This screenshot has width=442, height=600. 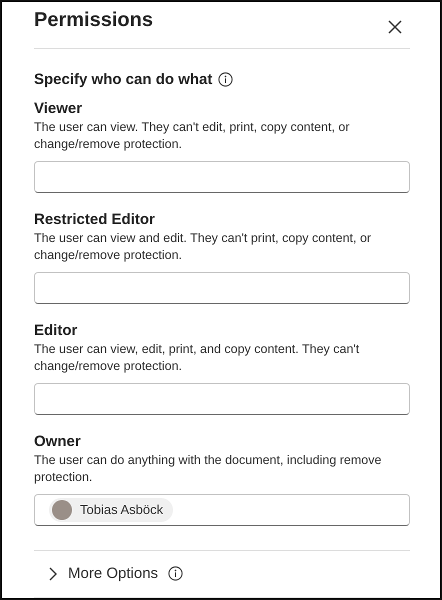 I want to click on panel-title: Permissions, so click(x=93, y=20).